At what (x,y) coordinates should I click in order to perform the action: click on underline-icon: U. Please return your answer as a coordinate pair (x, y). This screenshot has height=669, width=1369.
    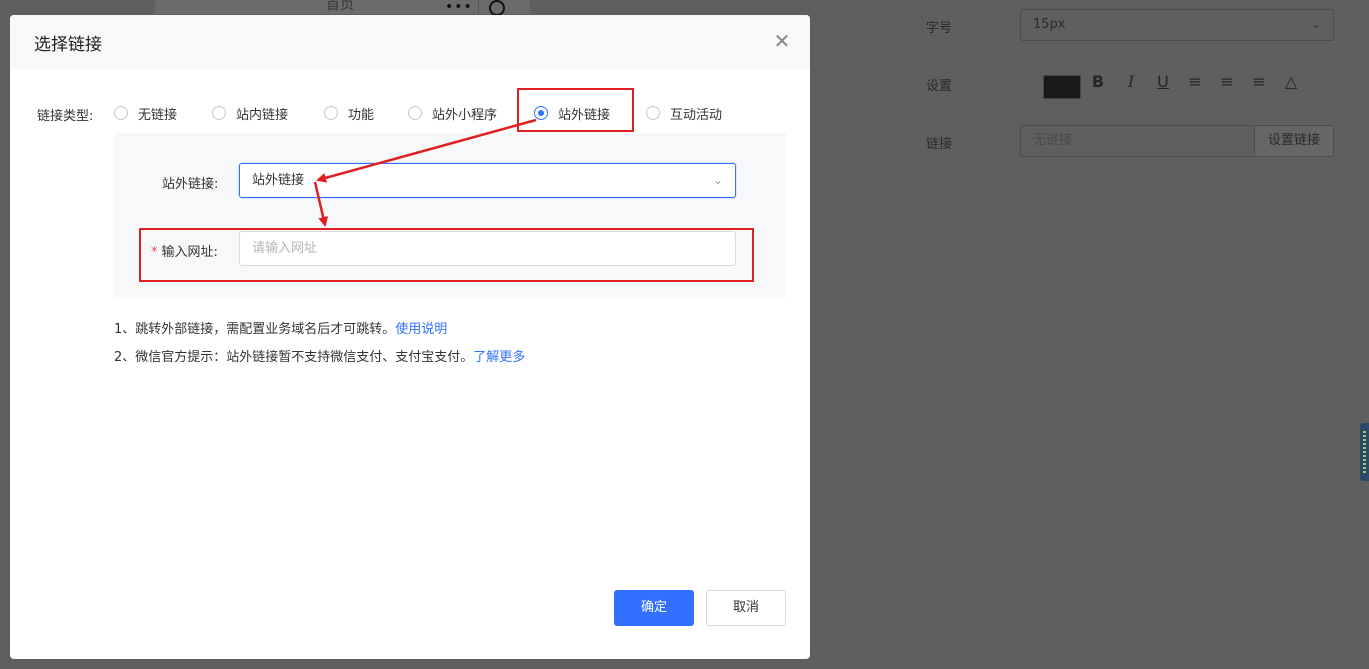
    Looking at the image, I should click on (1163, 81).